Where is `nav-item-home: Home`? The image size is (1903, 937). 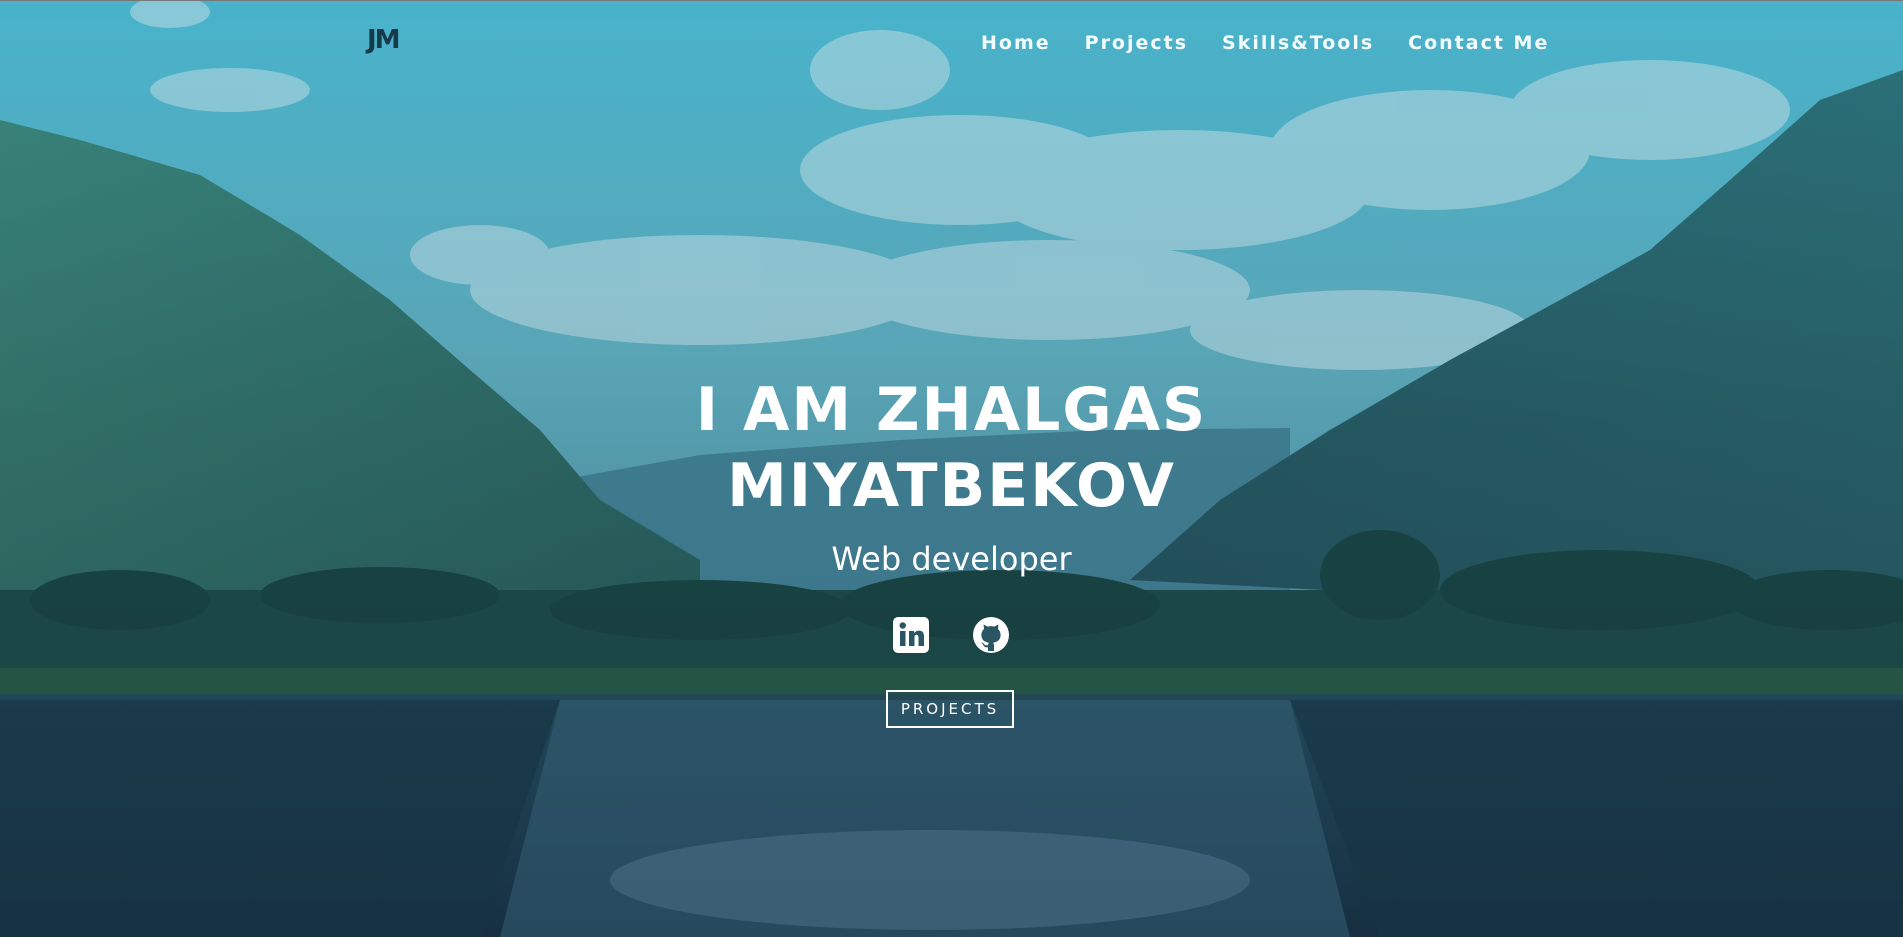 nav-item-home: Home is located at coordinates (1016, 43).